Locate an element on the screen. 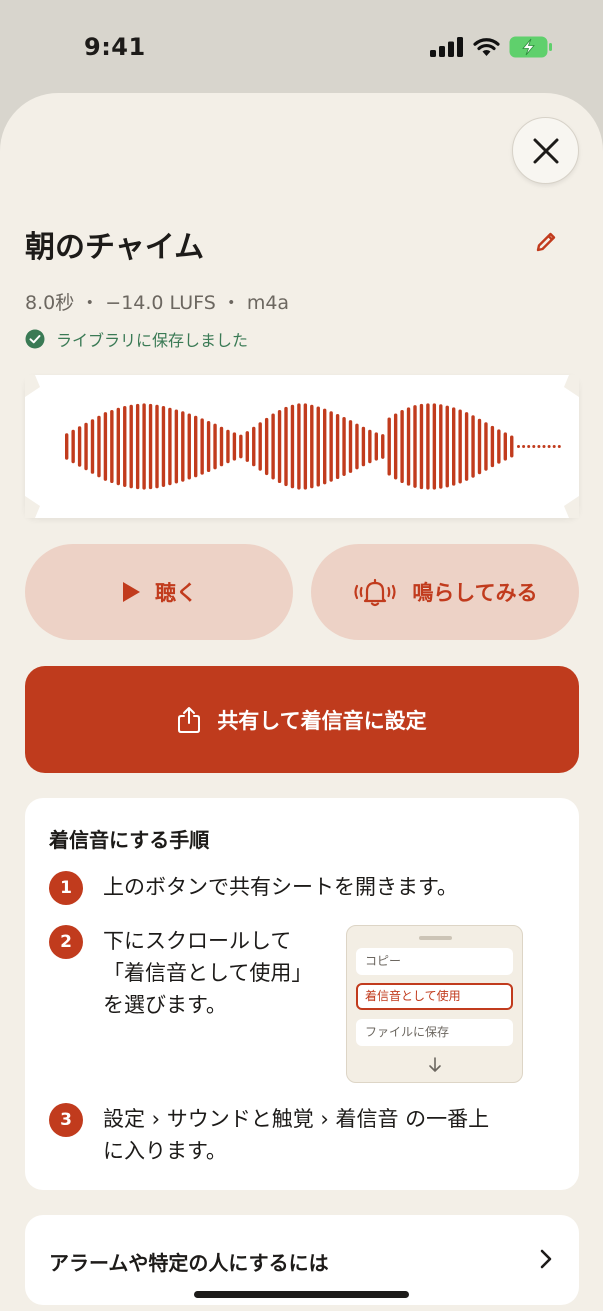 The height and width of the screenshot is (1311, 603). share-icon is located at coordinates (189, 719).